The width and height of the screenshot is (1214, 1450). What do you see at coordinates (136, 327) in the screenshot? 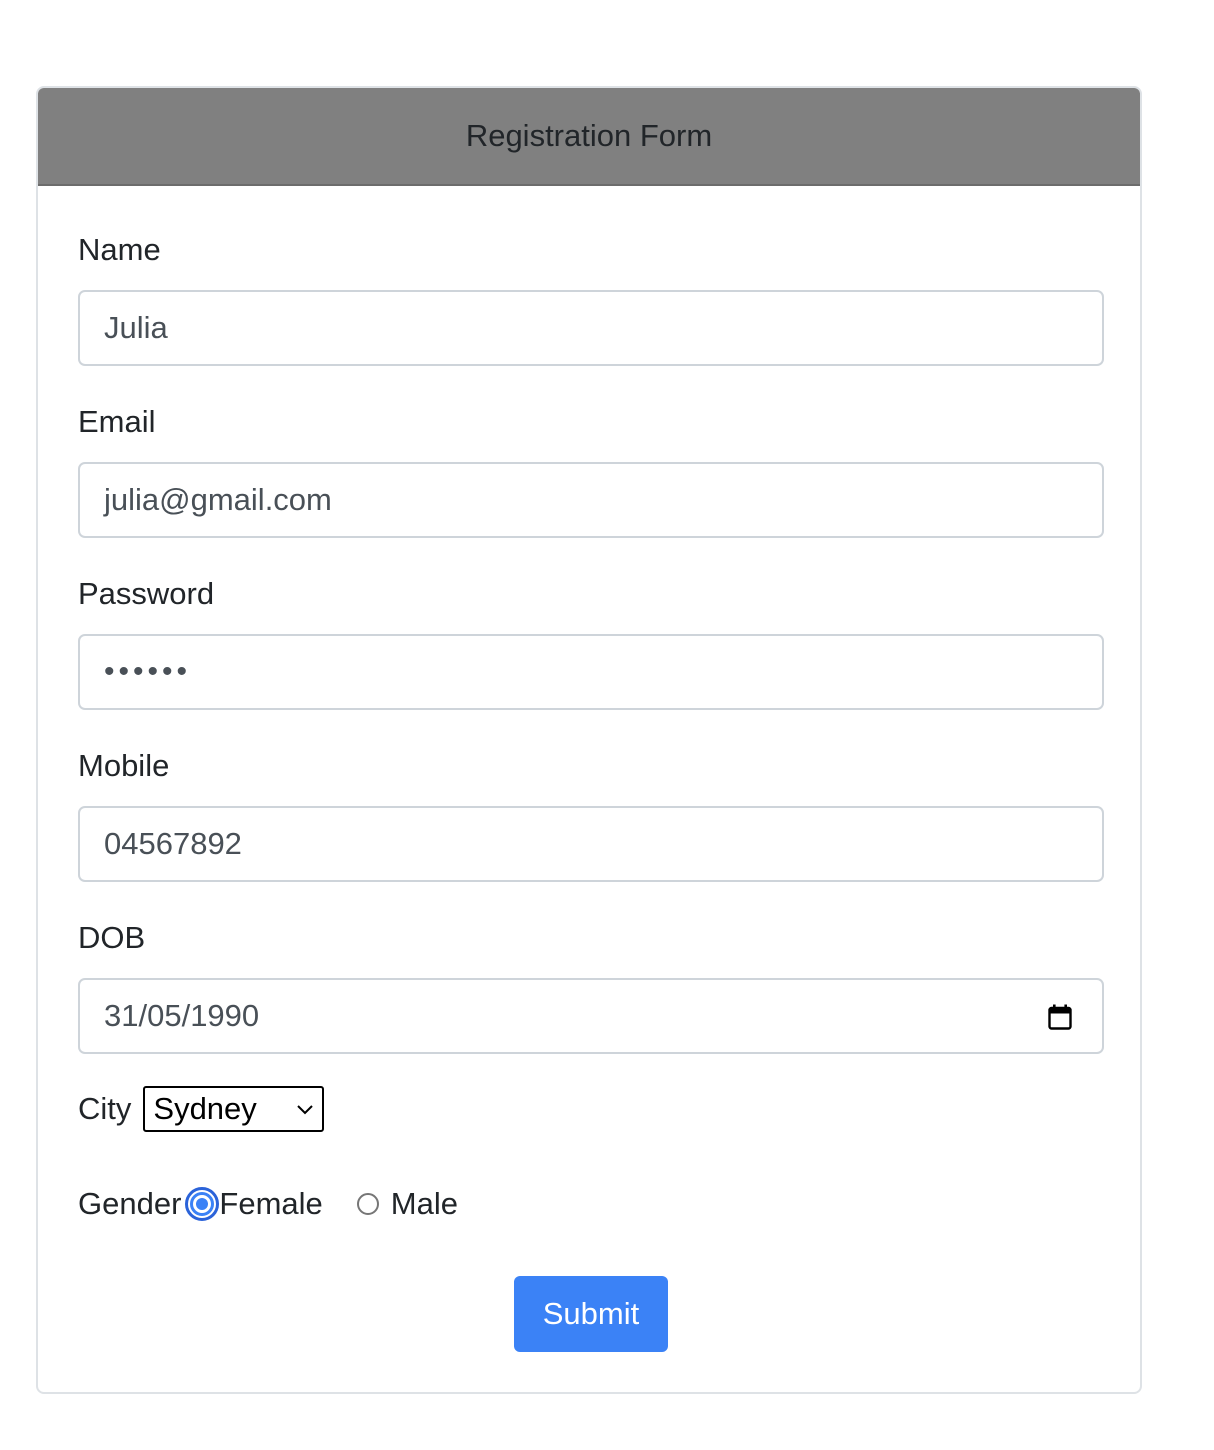
I see `name-value: Julia` at bounding box center [136, 327].